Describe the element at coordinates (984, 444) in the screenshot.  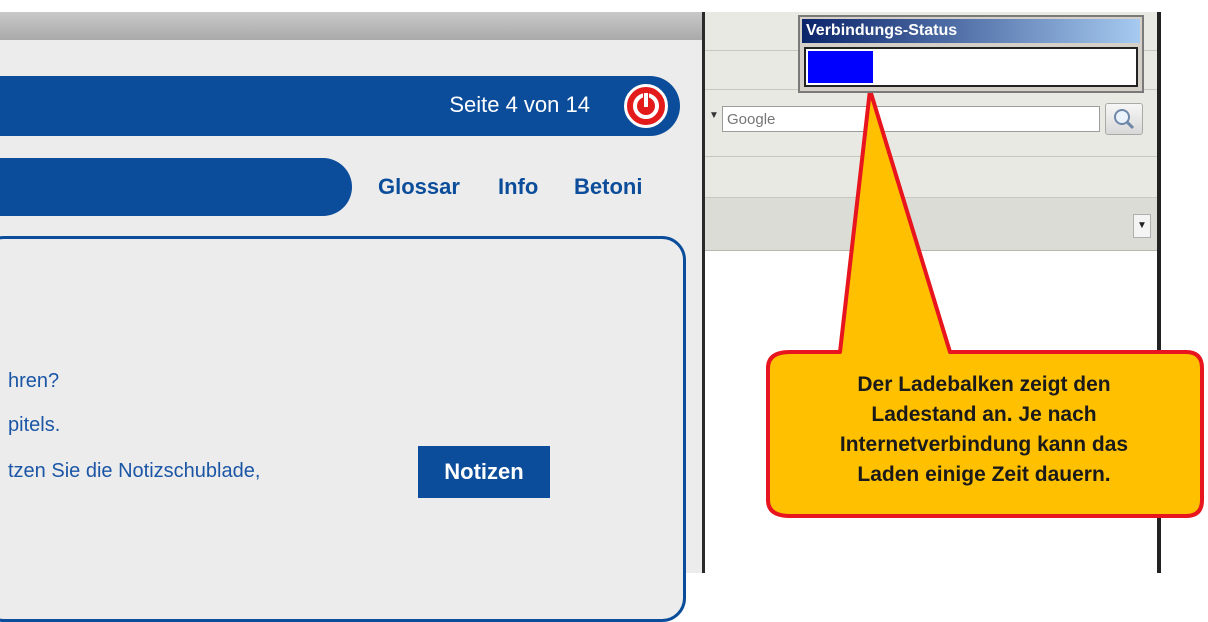
I see `callout-line: Internetverbindung kann das` at that location.